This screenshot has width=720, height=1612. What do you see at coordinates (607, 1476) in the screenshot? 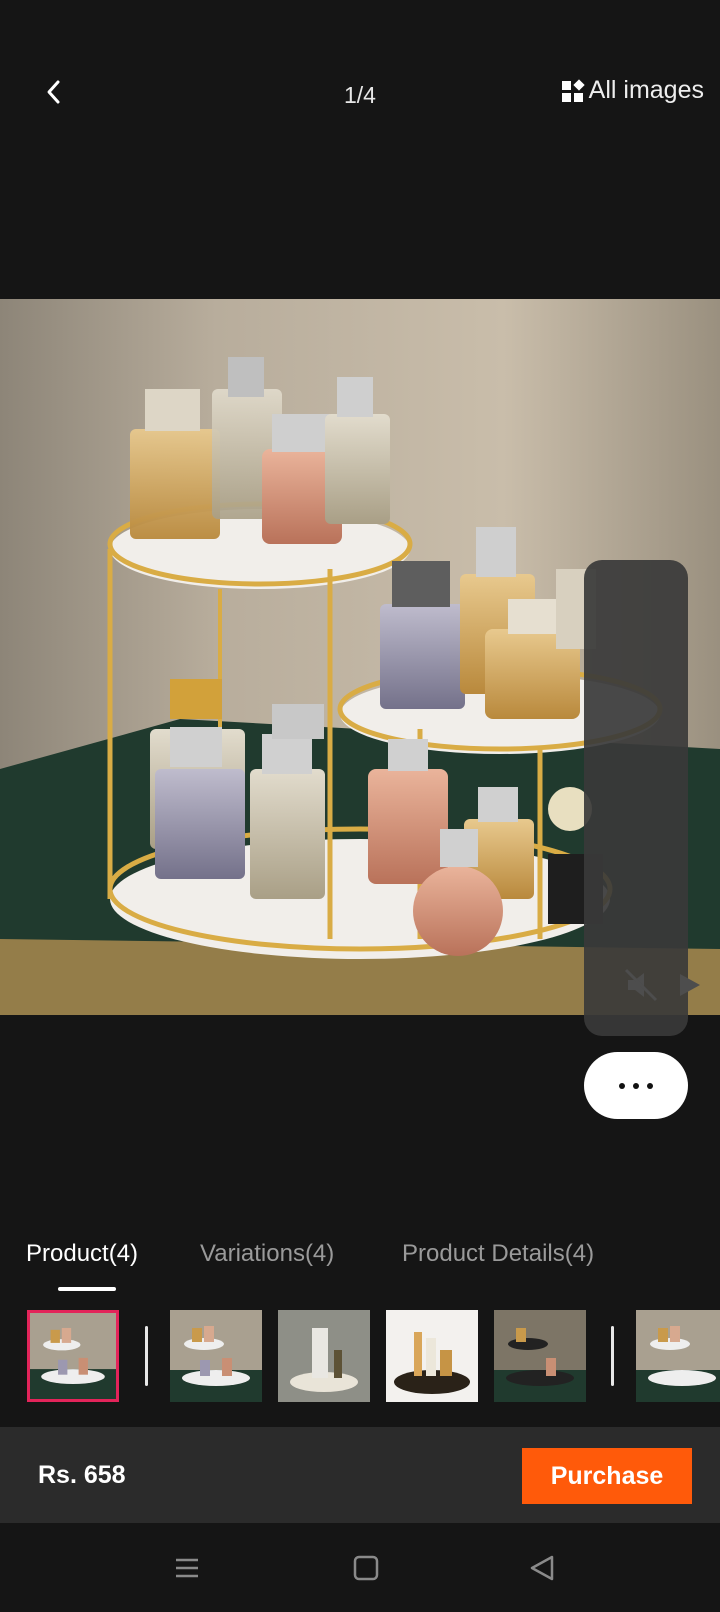
I see `purchase-button: Purchase` at bounding box center [607, 1476].